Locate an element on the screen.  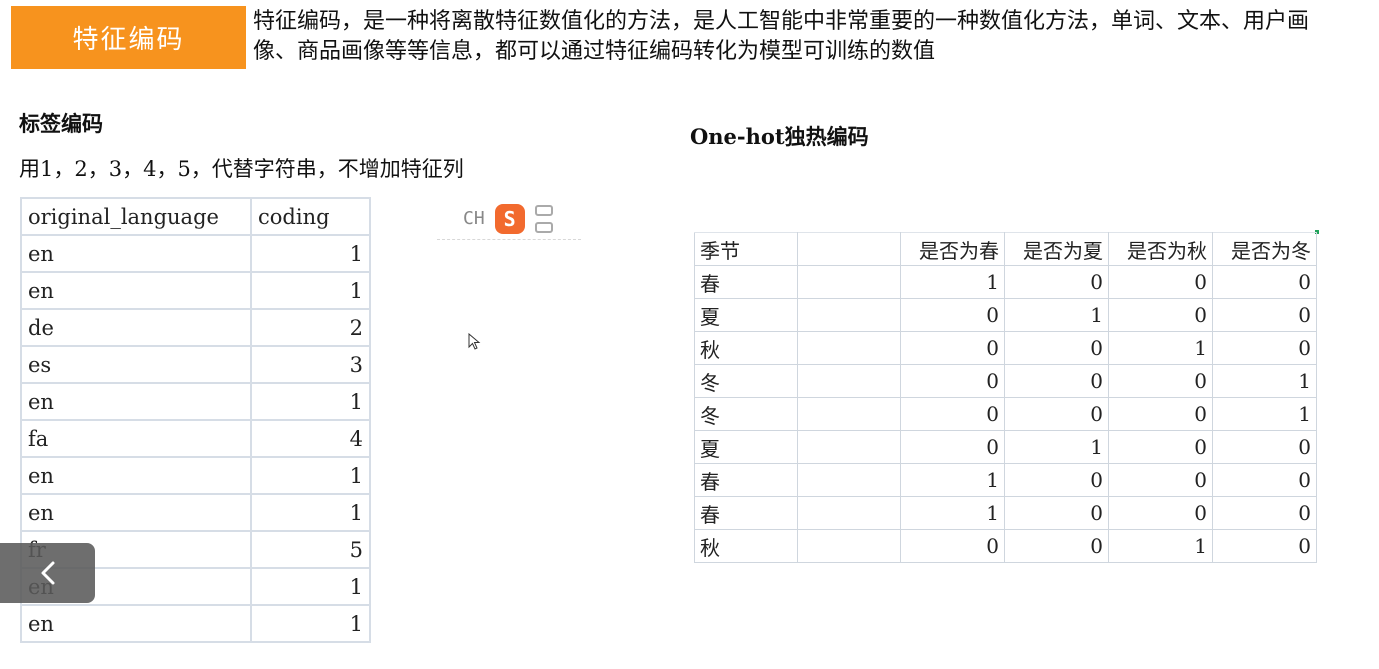
table-row: es 3 is located at coordinates (195, 364).